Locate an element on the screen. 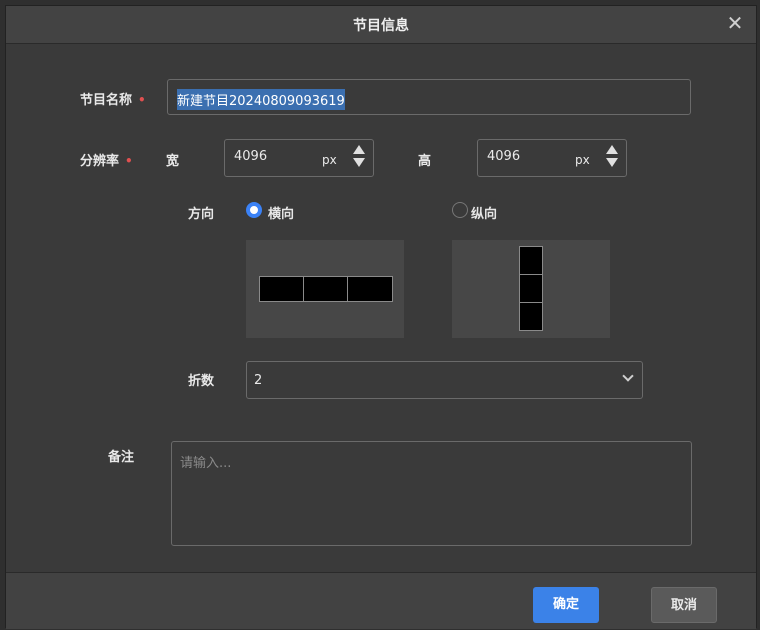 The width and height of the screenshot is (760, 630). resolution-label: 分辨率 • is located at coordinates (106, 159).